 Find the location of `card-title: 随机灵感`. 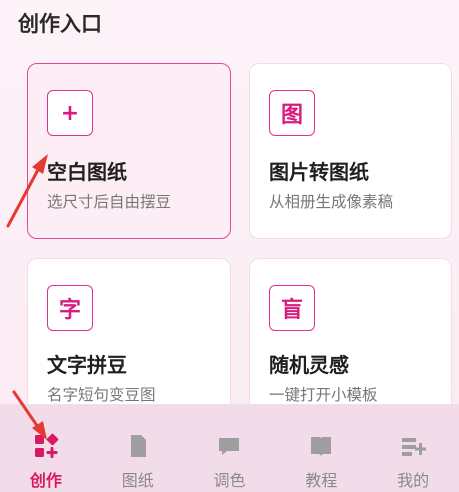

card-title: 随机灵感 is located at coordinates (309, 365).